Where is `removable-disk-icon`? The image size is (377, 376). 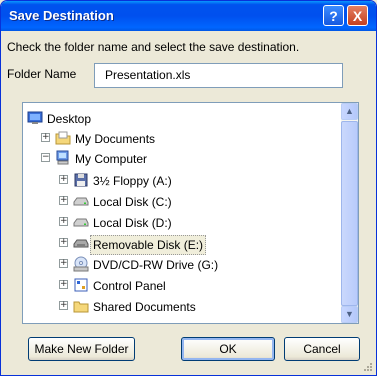
removable-disk-icon is located at coordinates (81, 243).